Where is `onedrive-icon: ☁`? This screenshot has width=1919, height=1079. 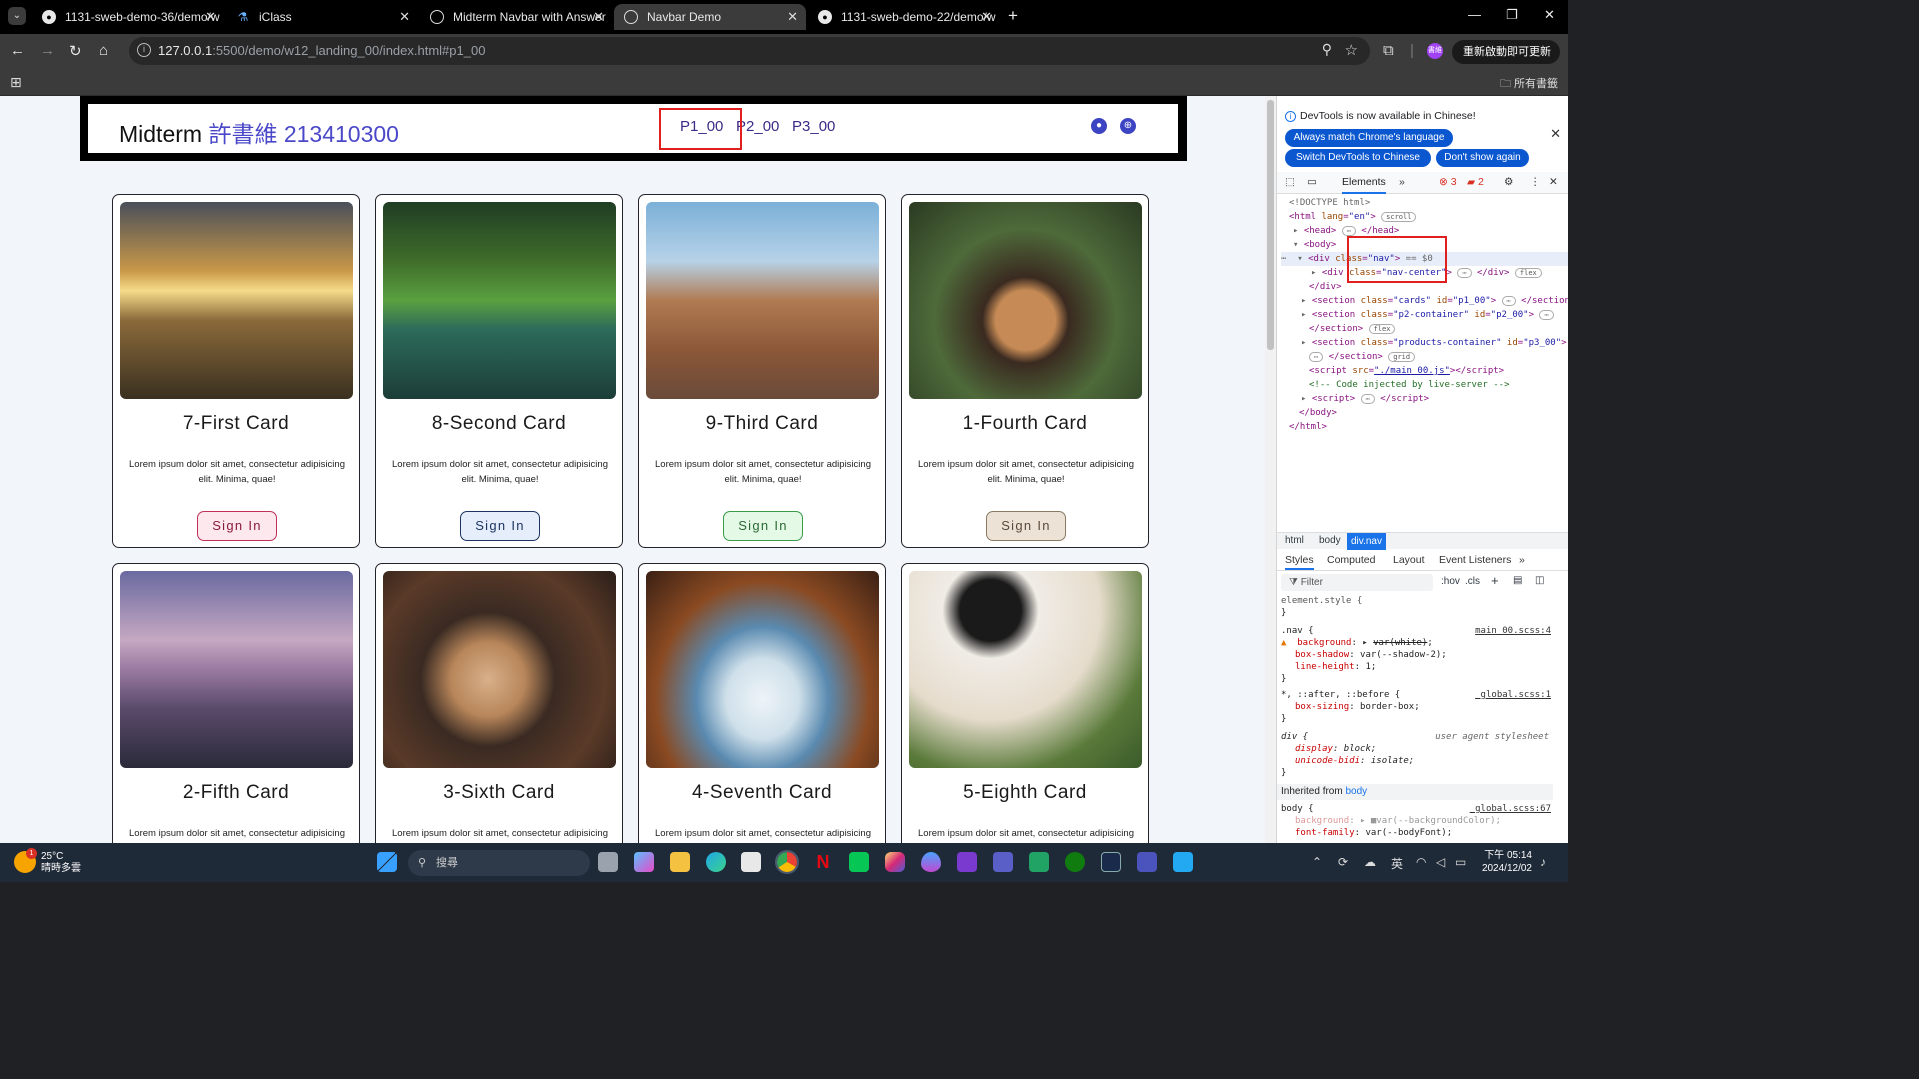 onedrive-icon: ☁ is located at coordinates (1370, 862).